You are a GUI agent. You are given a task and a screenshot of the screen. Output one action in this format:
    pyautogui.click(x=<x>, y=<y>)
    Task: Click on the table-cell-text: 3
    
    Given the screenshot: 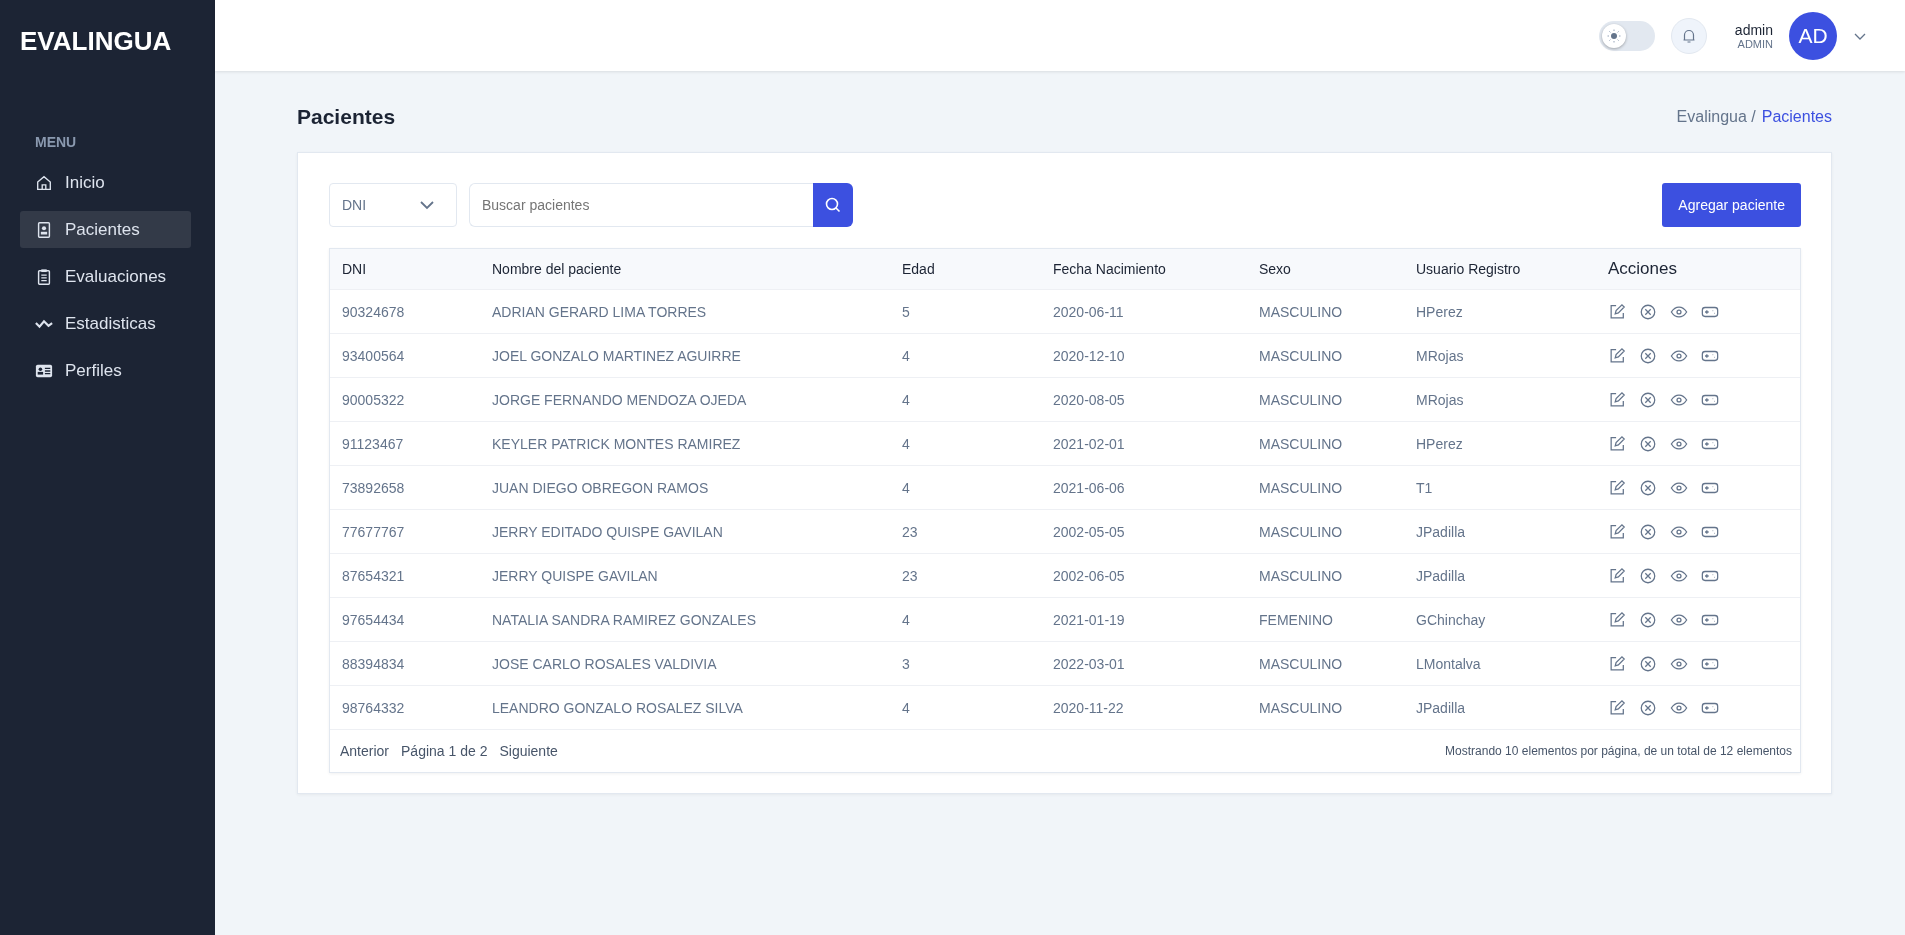 What is the action you would take?
    pyautogui.click(x=906, y=663)
    